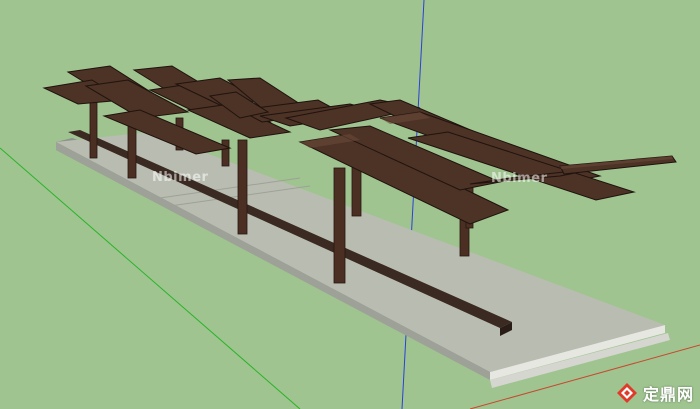  What do you see at coordinates (668, 394) in the screenshot?
I see `logo-text: 定鼎网` at bounding box center [668, 394].